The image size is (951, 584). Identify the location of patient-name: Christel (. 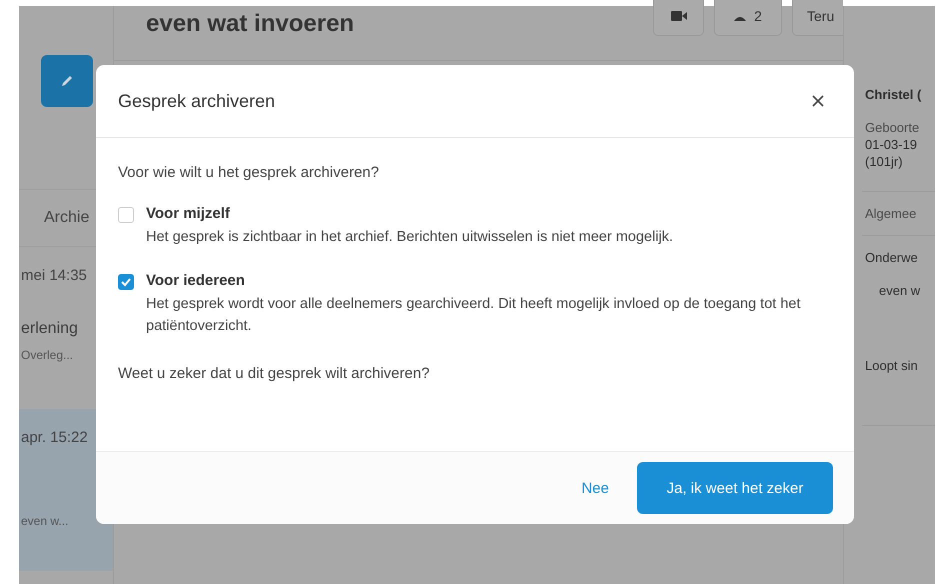
(893, 94).